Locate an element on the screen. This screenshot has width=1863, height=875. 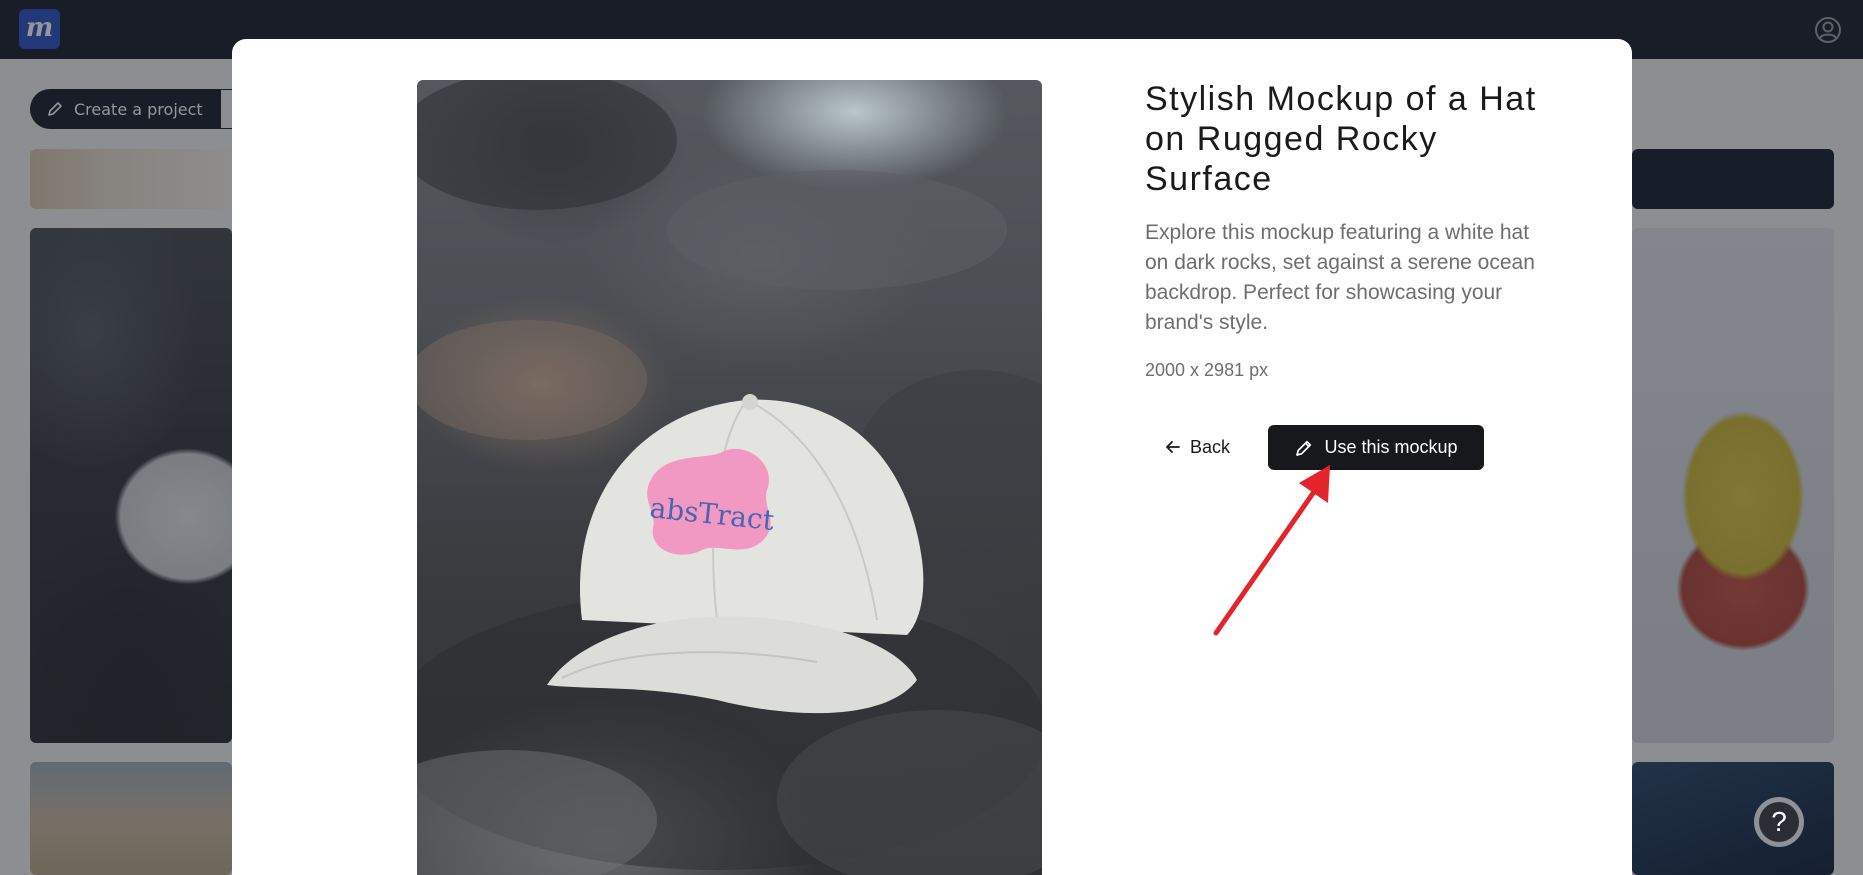
back-button: Back is located at coordinates (1197, 447).